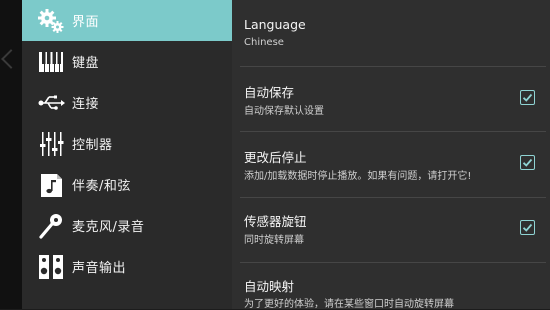  Describe the element at coordinates (127, 20) in the screenshot. I see `sidebar-item-interface: 界面` at that location.